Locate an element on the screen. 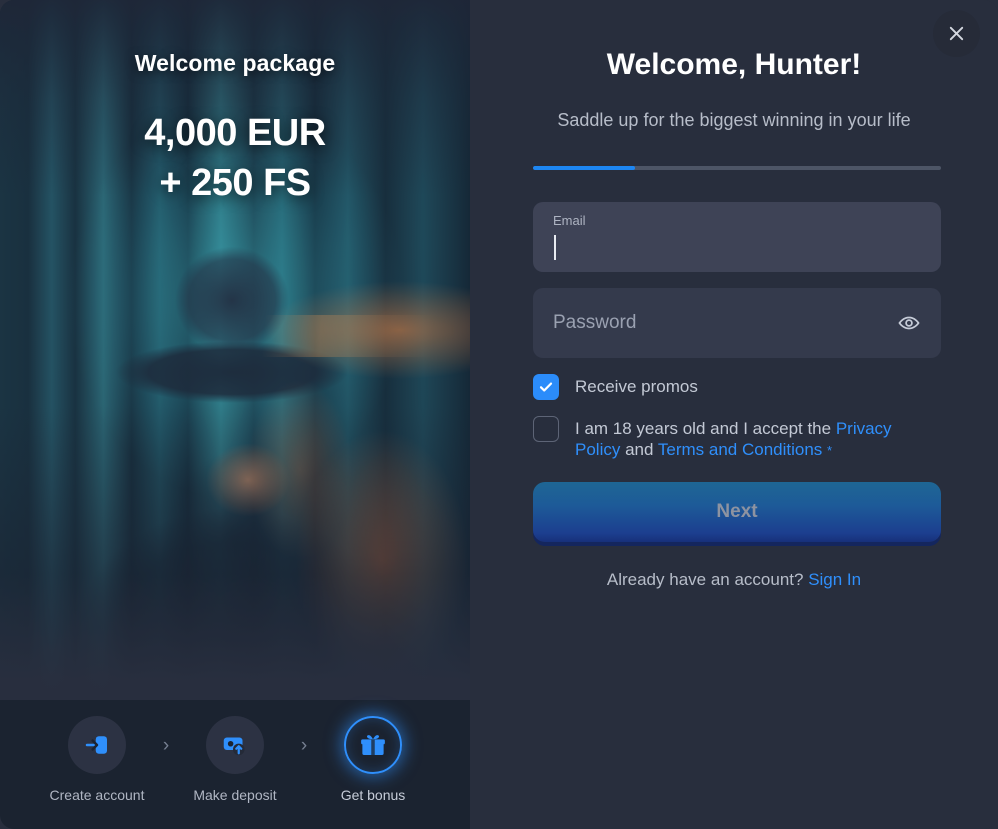  account-prompt-text: Already have an account? is located at coordinates (707, 579).